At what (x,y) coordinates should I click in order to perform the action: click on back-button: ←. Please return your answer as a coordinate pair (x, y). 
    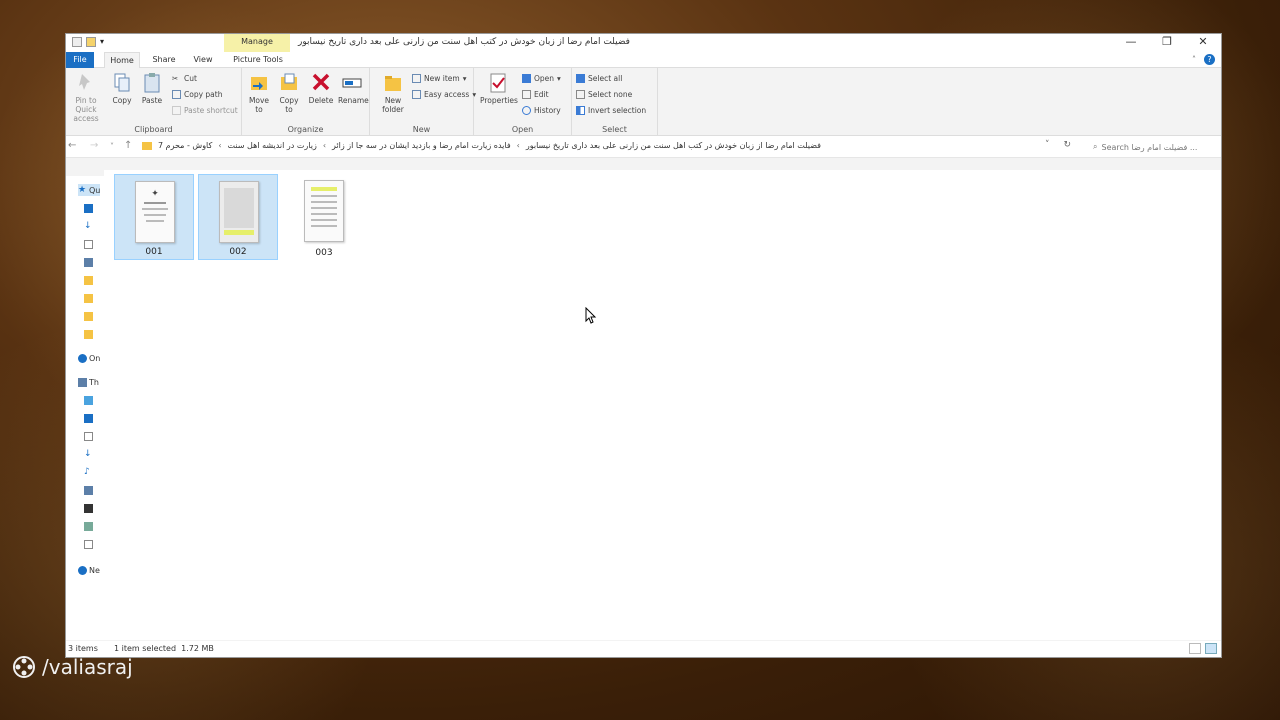
    Looking at the image, I should click on (72, 145).